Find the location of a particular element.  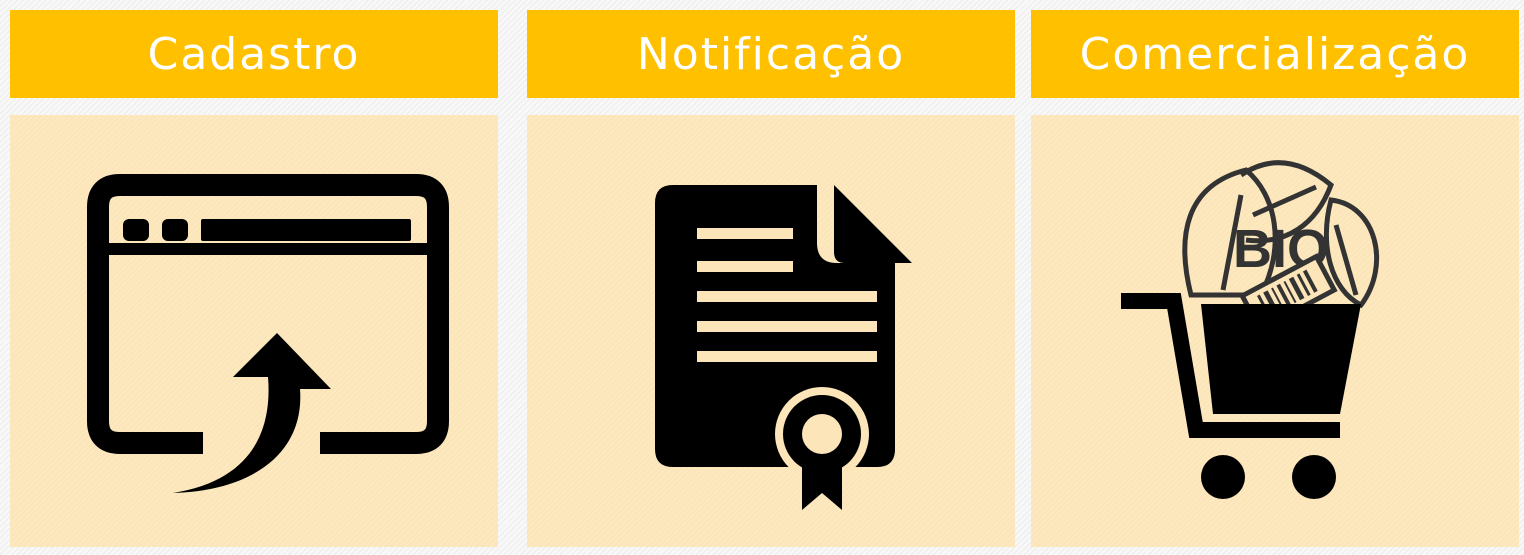

header-notificacao: Notificação is located at coordinates (771, 54).